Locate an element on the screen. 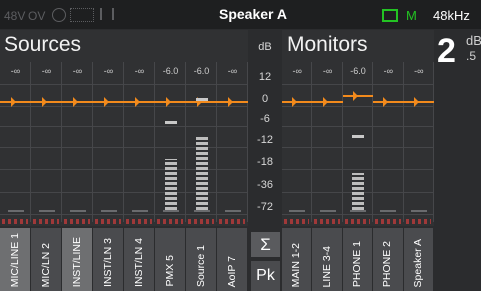  sample-rate: 48kHz is located at coordinates (451, 15).